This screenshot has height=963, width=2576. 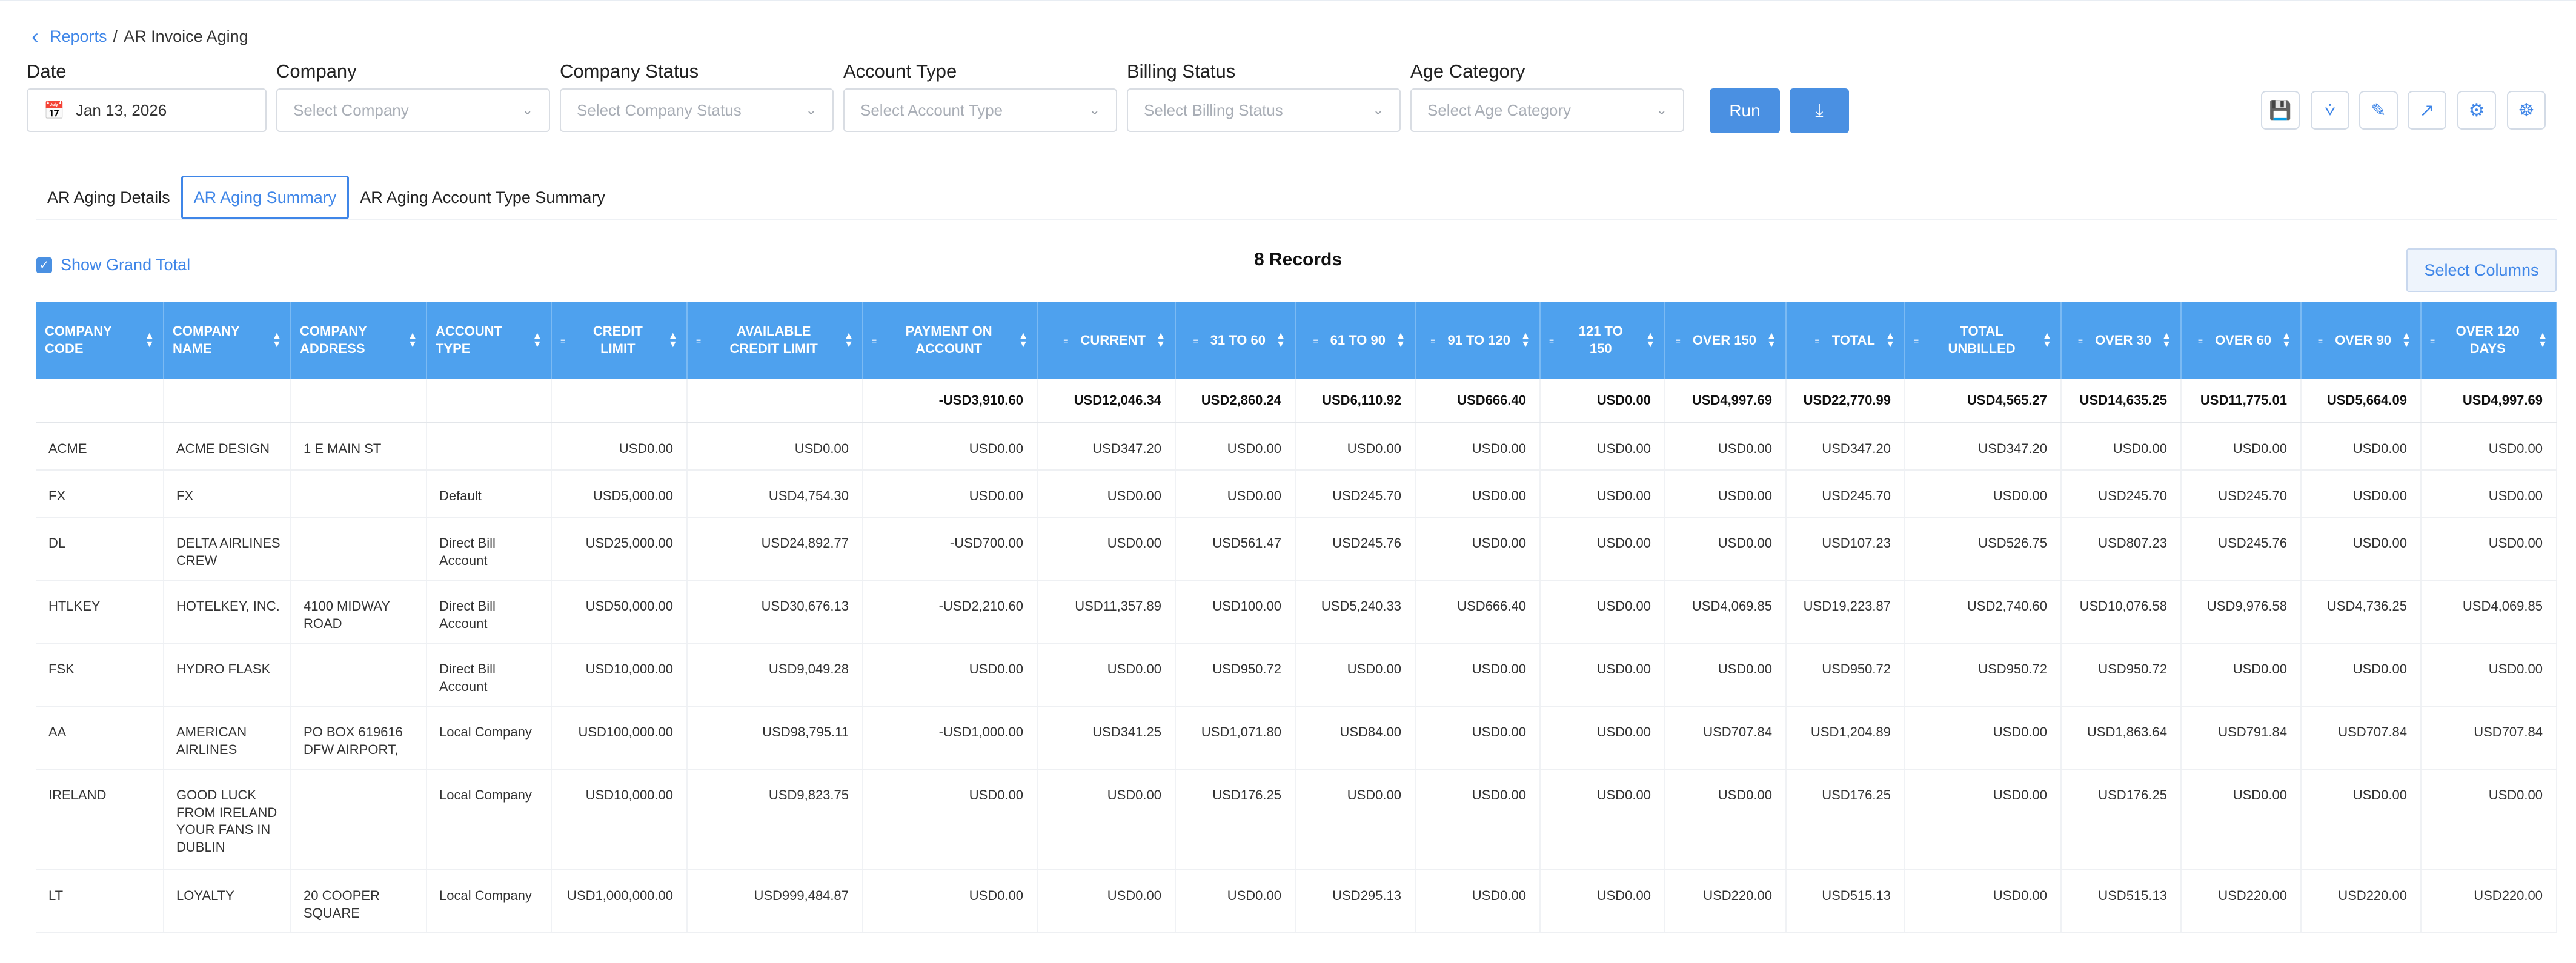 I want to click on column-header-company-address: COMPANY ADDRESS ▲ ▼, so click(x=359, y=340).